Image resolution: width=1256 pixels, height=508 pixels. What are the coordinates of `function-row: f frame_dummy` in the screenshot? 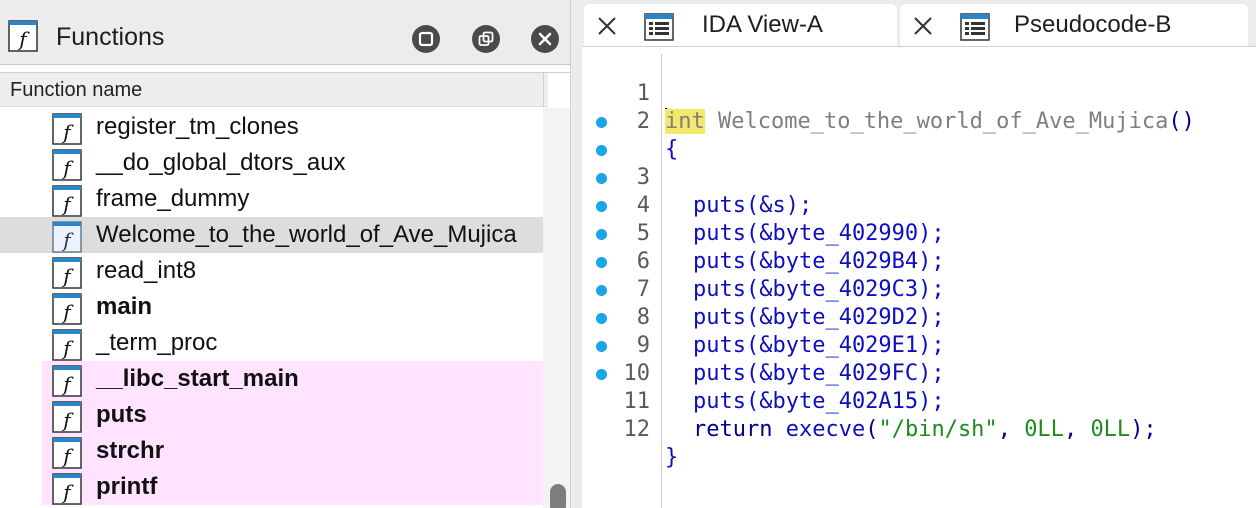 It's located at (271, 199).